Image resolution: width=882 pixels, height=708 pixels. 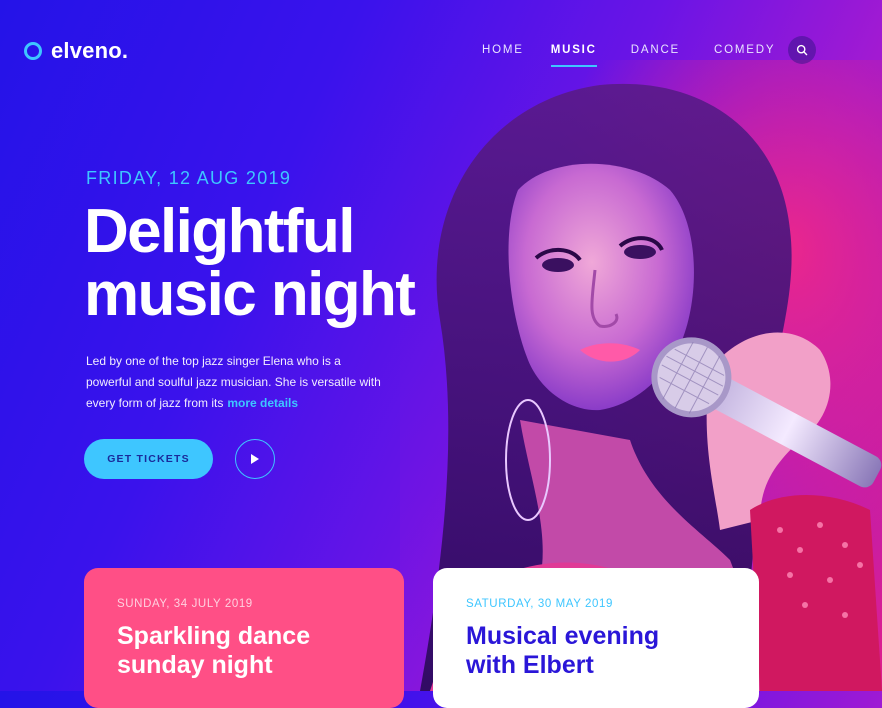 I want to click on hero-title-line-1: Delightful, so click(x=219, y=231).